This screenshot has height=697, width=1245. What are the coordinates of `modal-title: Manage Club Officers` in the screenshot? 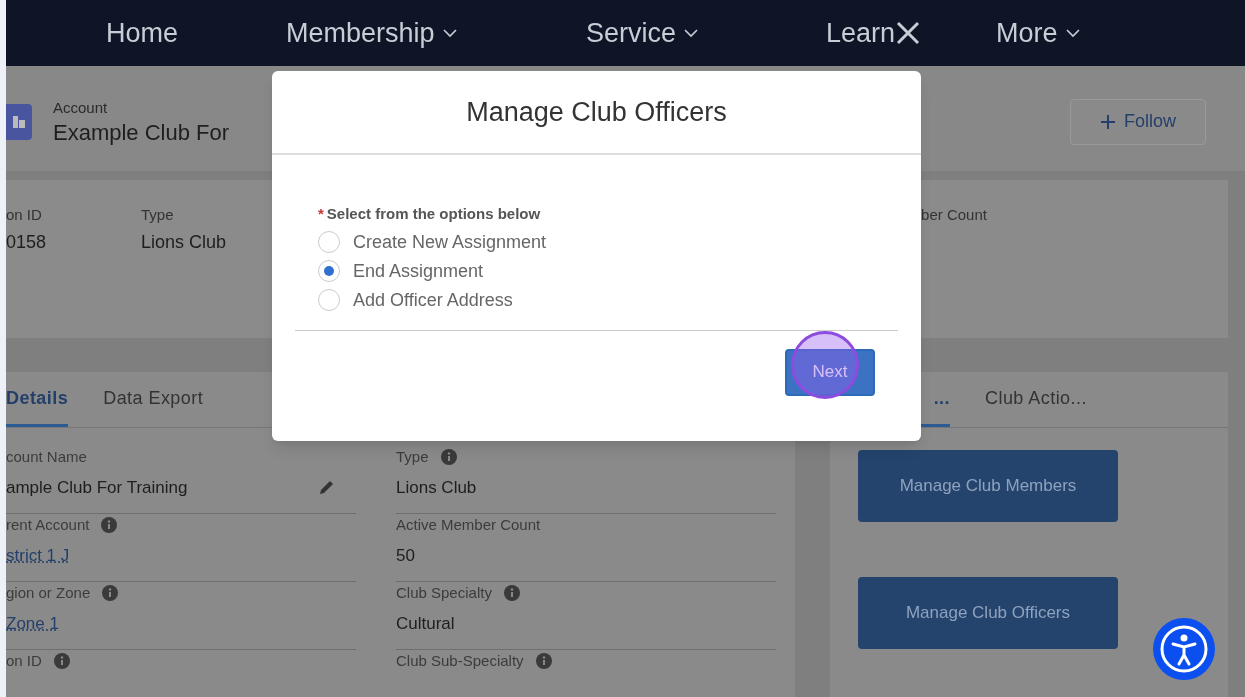 It's located at (596, 112).